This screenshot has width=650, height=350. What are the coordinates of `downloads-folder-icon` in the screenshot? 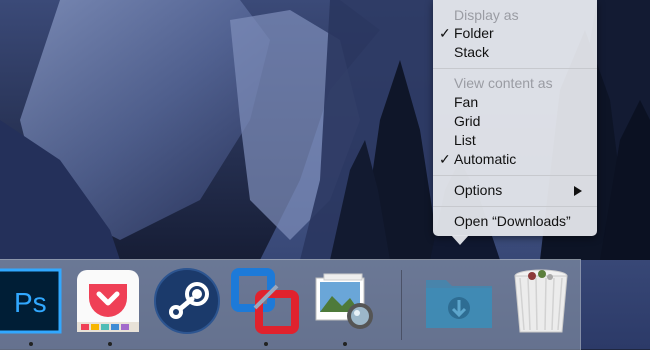 It's located at (459, 304).